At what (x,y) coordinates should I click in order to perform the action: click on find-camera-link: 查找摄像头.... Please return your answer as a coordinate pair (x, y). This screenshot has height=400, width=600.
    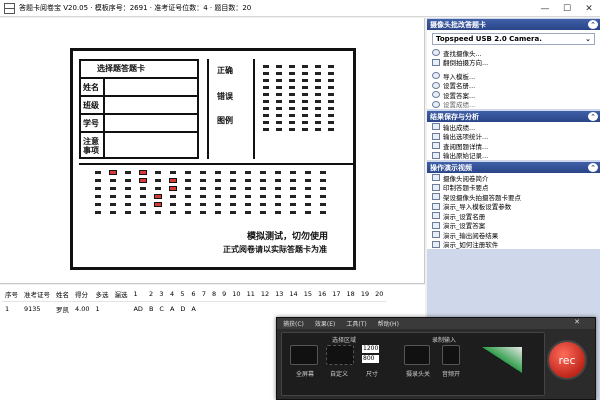
    Looking at the image, I should click on (513, 53).